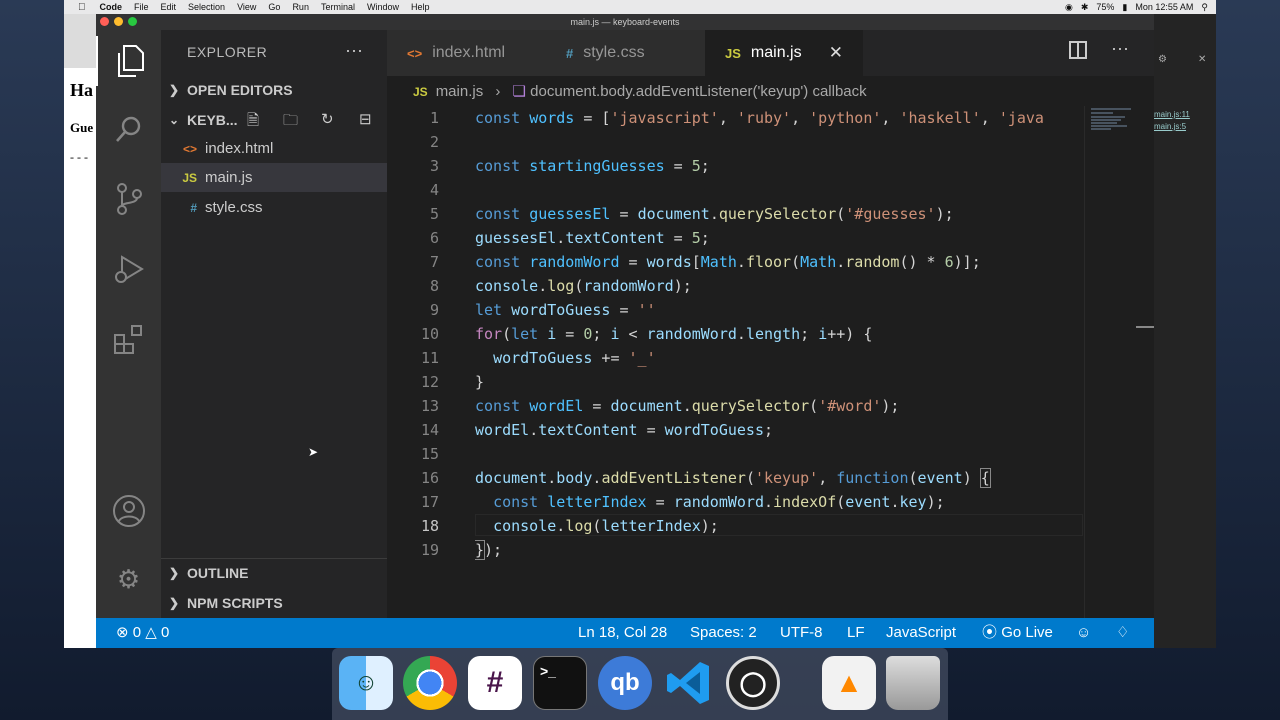 The image size is (1280, 720). I want to click on trash-icon, so click(913, 683).